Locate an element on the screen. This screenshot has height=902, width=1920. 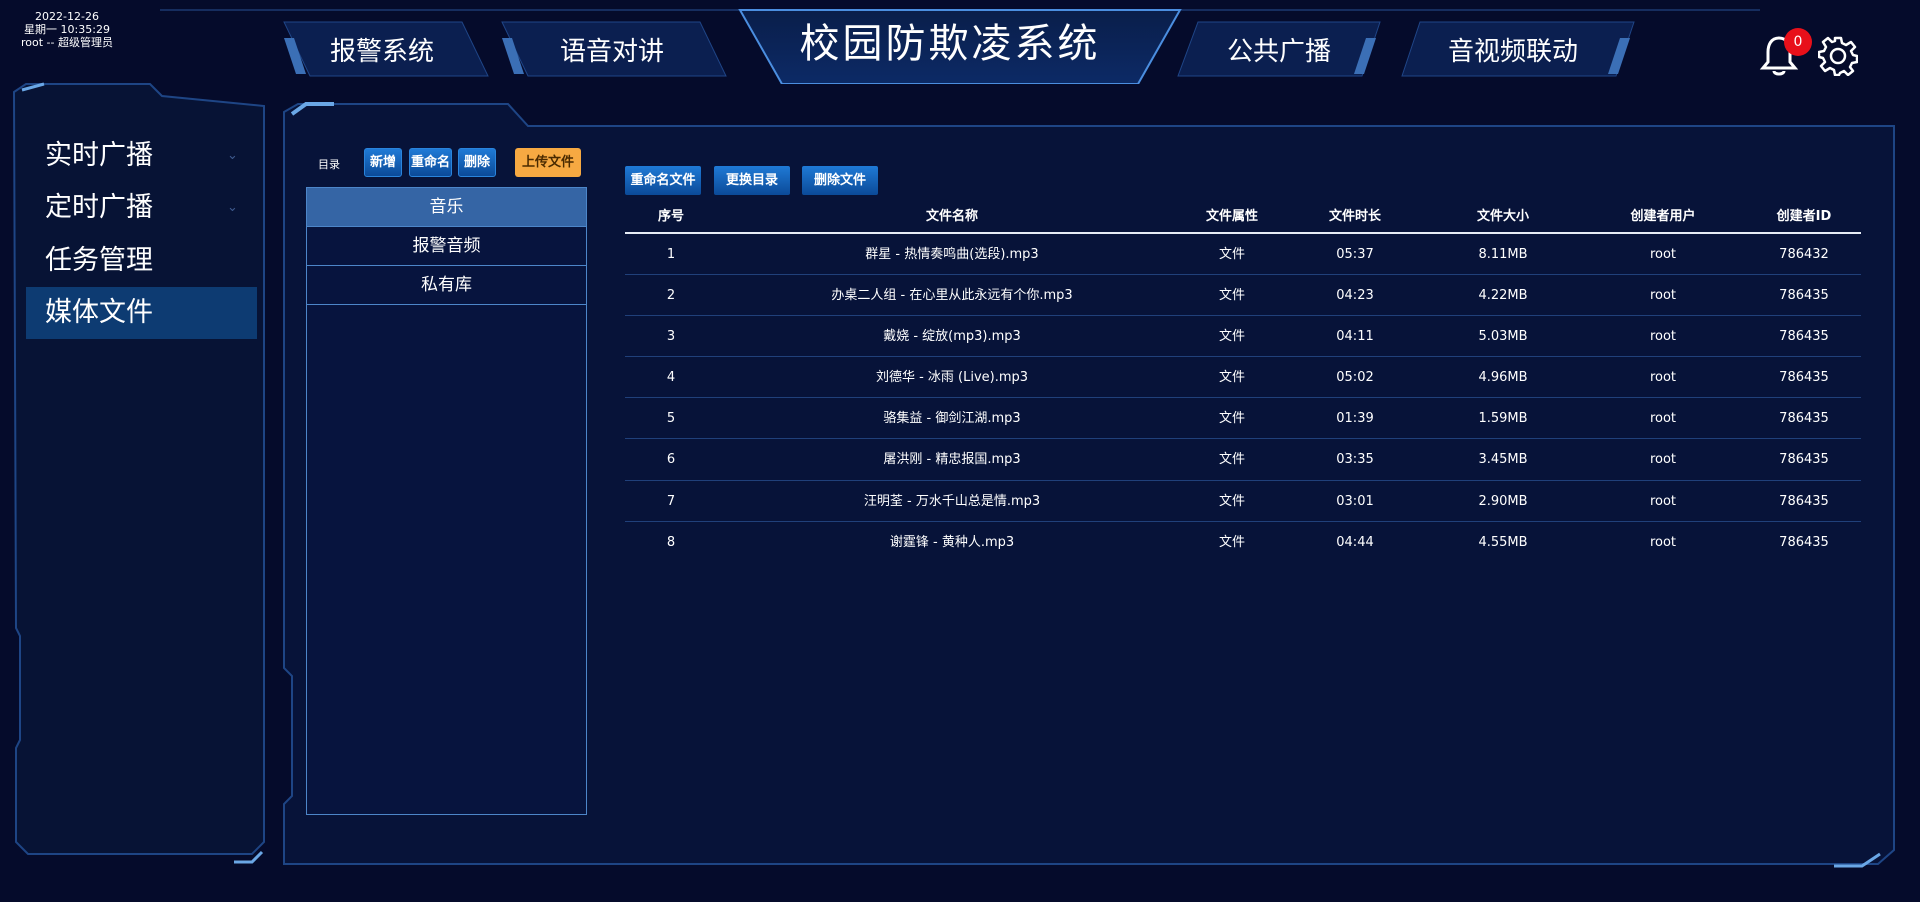
cell-index: 7 is located at coordinates (671, 501).